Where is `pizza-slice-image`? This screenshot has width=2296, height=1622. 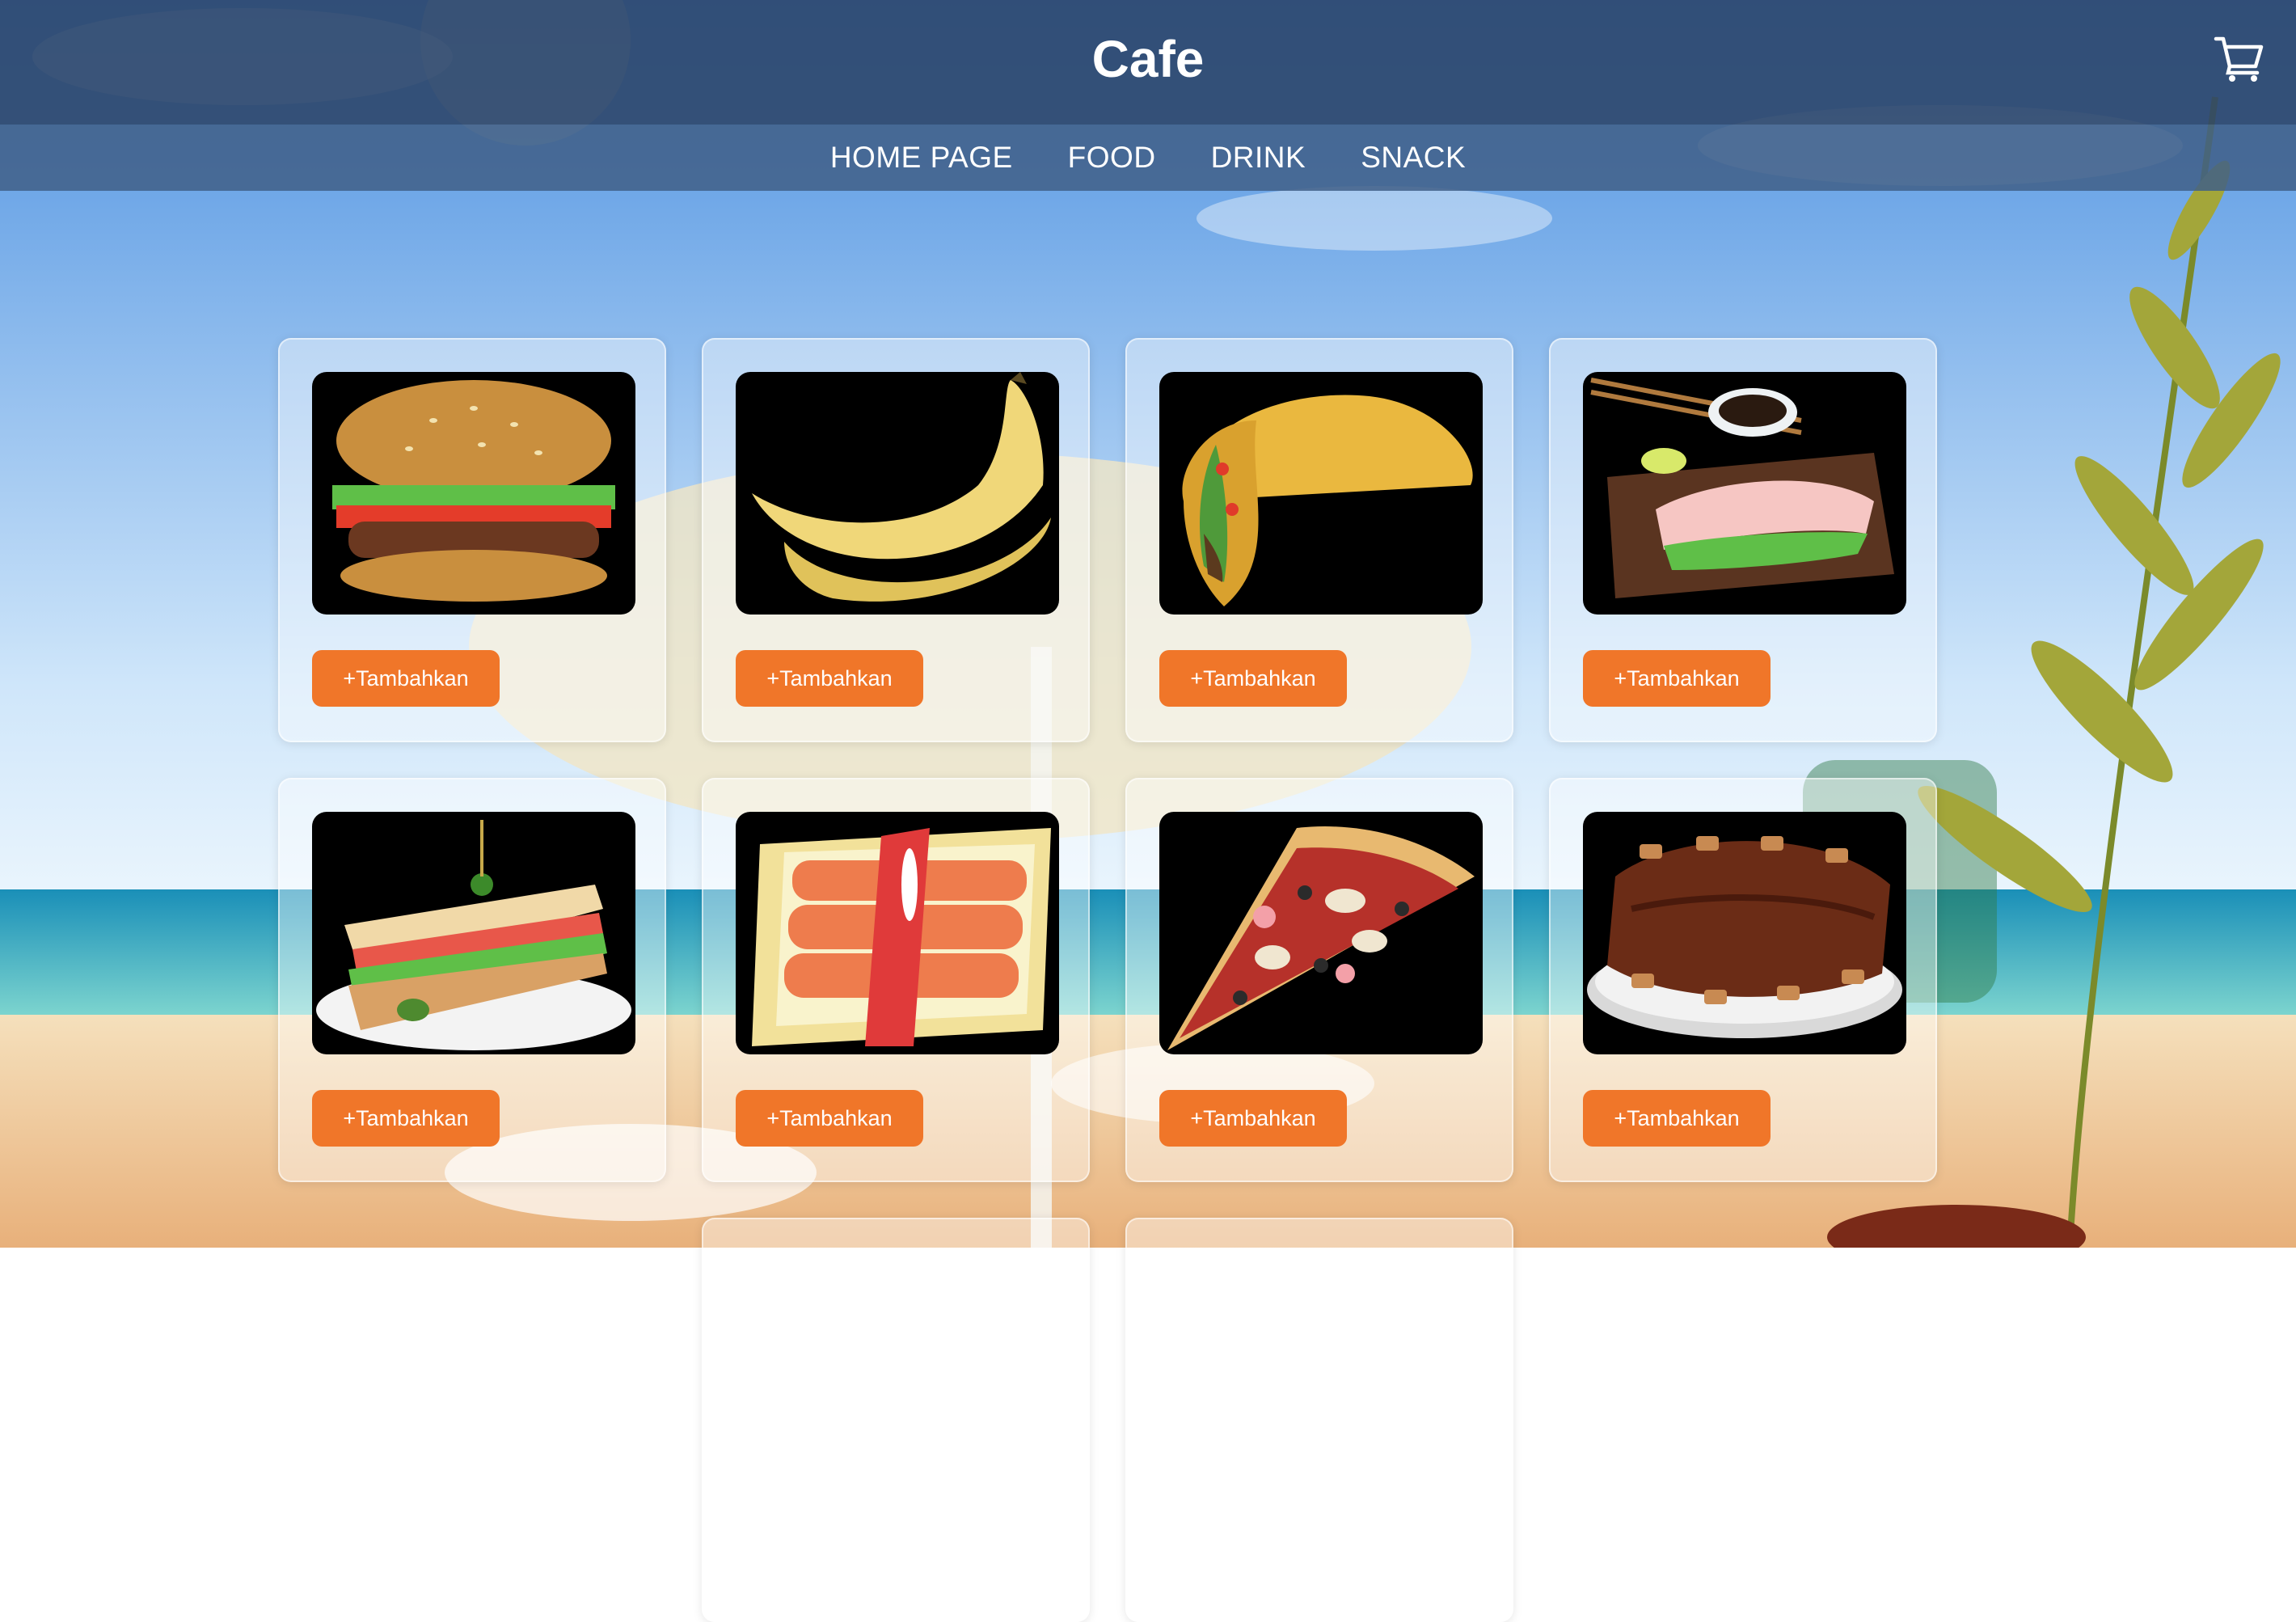 pizza-slice-image is located at coordinates (1321, 933).